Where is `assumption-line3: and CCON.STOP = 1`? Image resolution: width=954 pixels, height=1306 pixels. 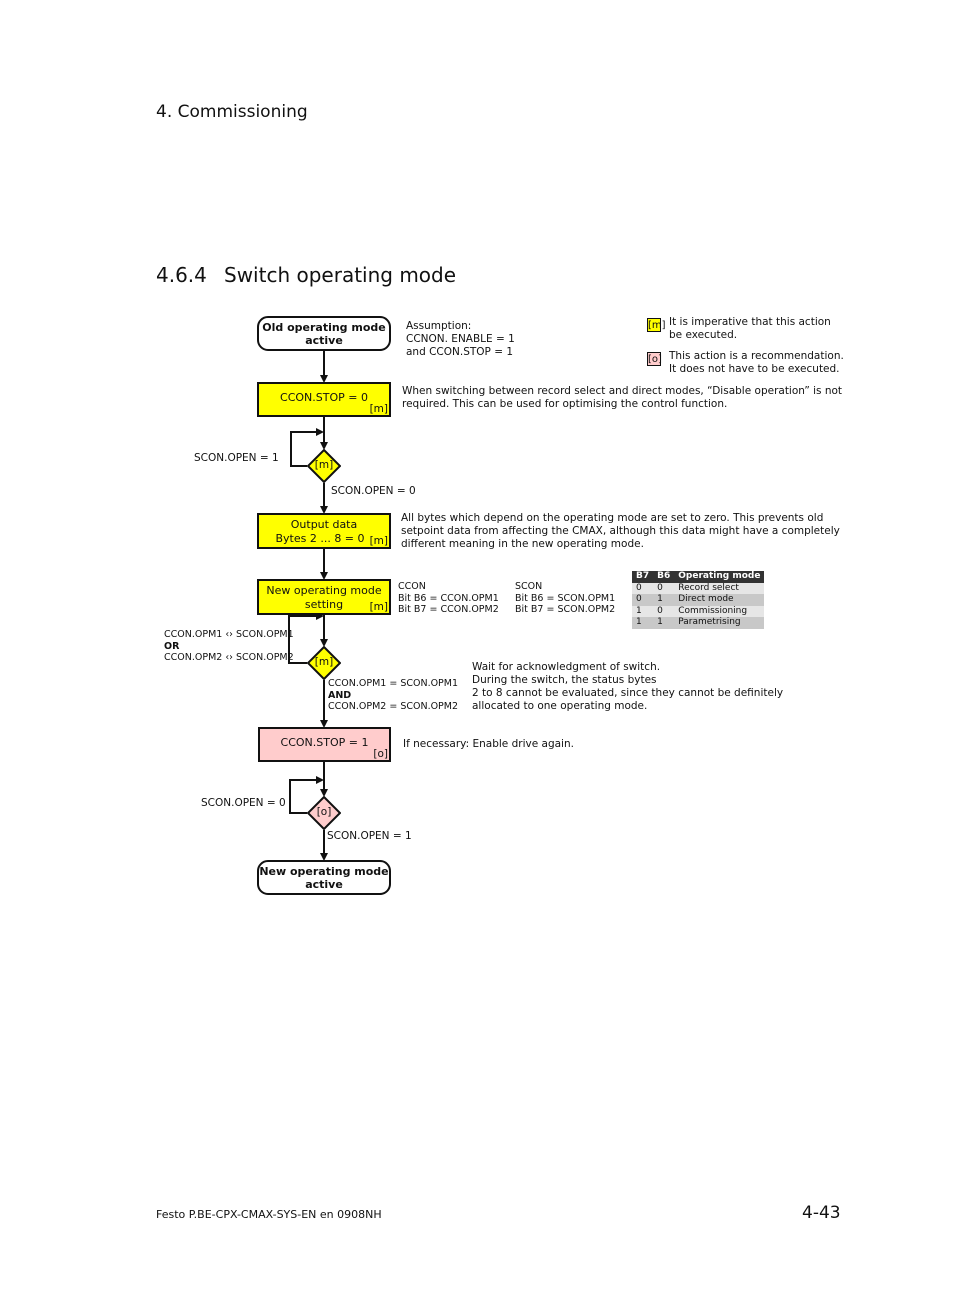 assumption-line3: and CCON.STOP = 1 is located at coordinates (460, 352).